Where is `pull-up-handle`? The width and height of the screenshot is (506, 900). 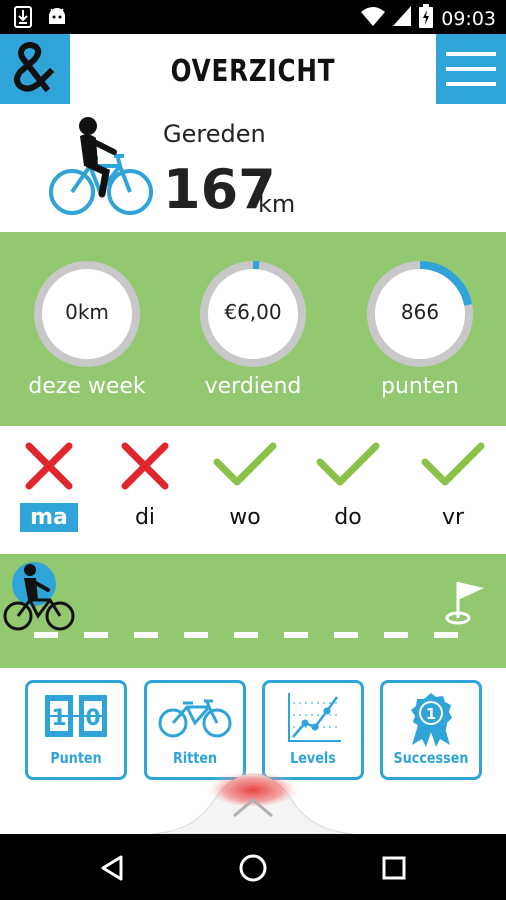
pull-up-handle is located at coordinates (253, 801).